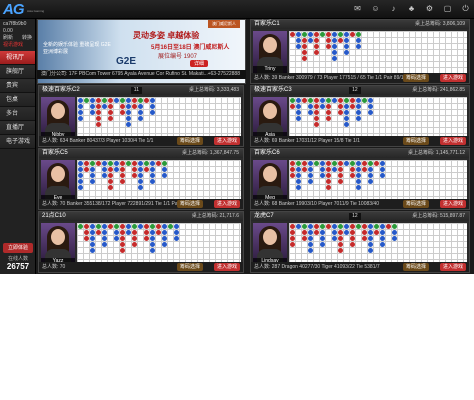  Describe the element at coordinates (54, 267) in the screenshot. I see `table-stats: 总人数: 70` at that location.